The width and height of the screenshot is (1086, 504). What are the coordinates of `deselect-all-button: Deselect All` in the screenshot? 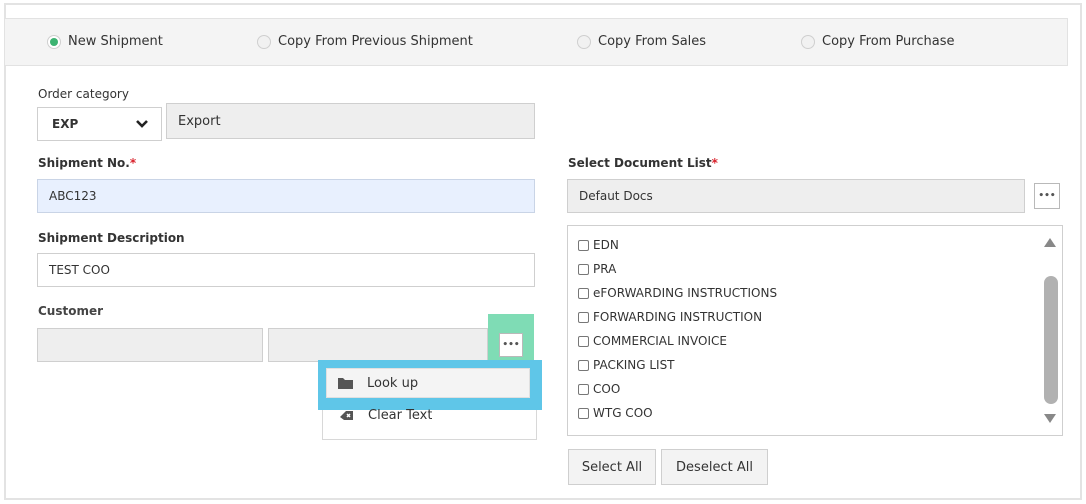 It's located at (714, 467).